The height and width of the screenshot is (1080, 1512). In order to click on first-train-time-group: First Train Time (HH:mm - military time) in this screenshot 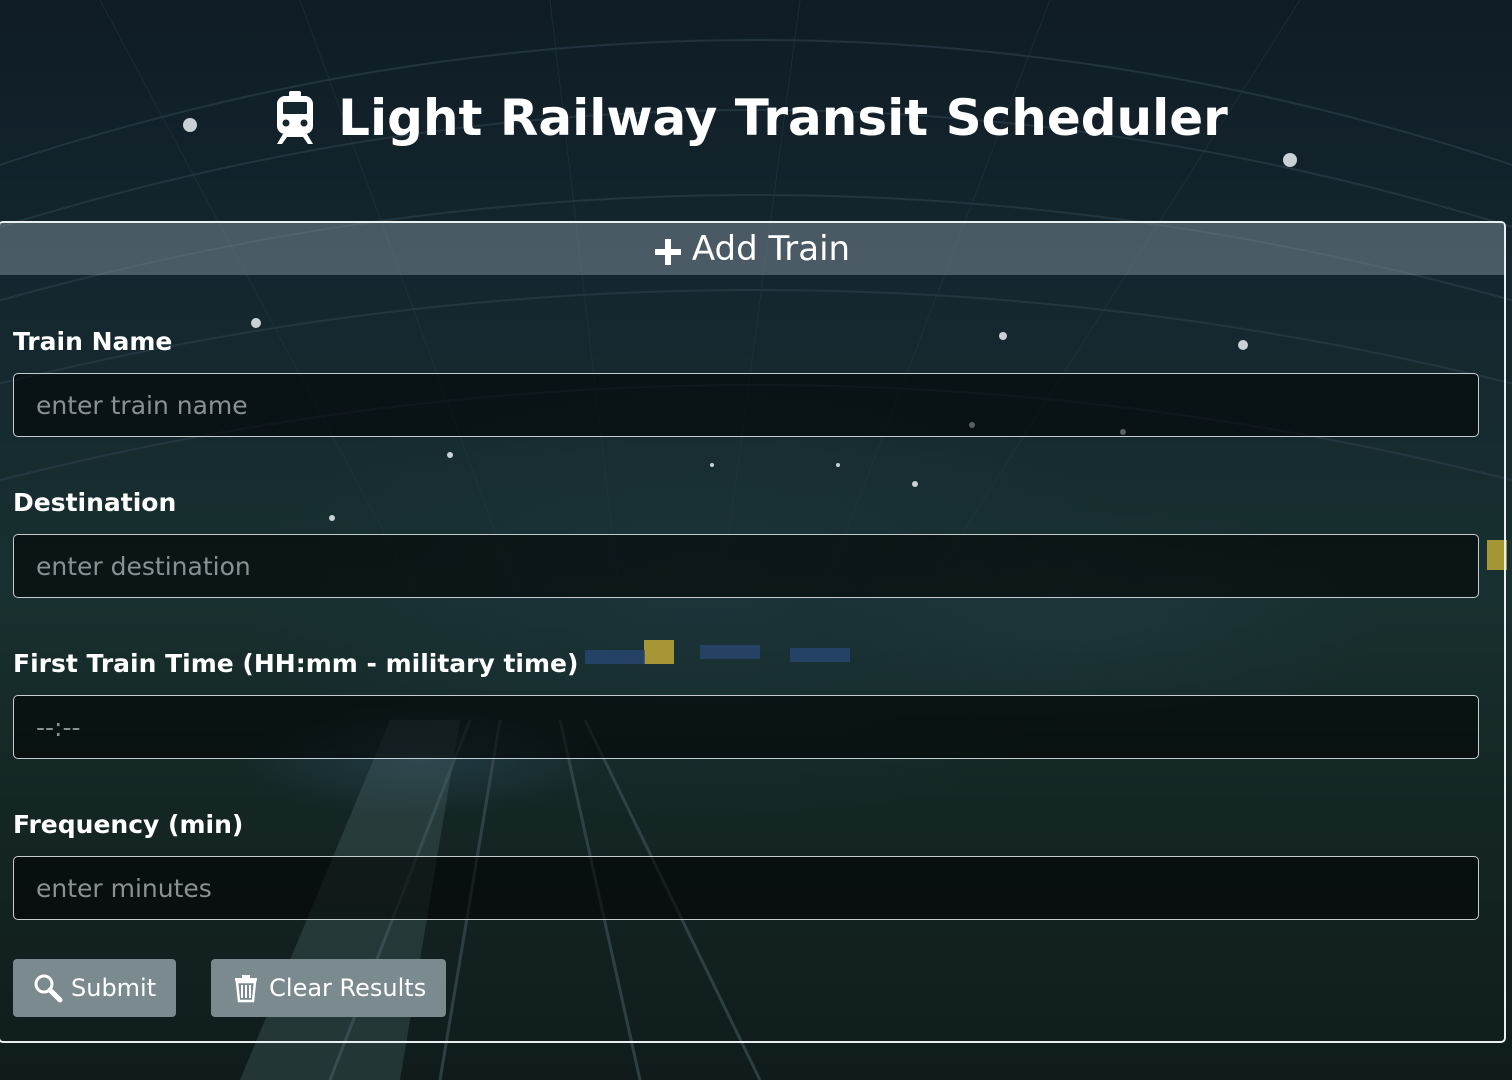, I will do `click(746, 729)`.